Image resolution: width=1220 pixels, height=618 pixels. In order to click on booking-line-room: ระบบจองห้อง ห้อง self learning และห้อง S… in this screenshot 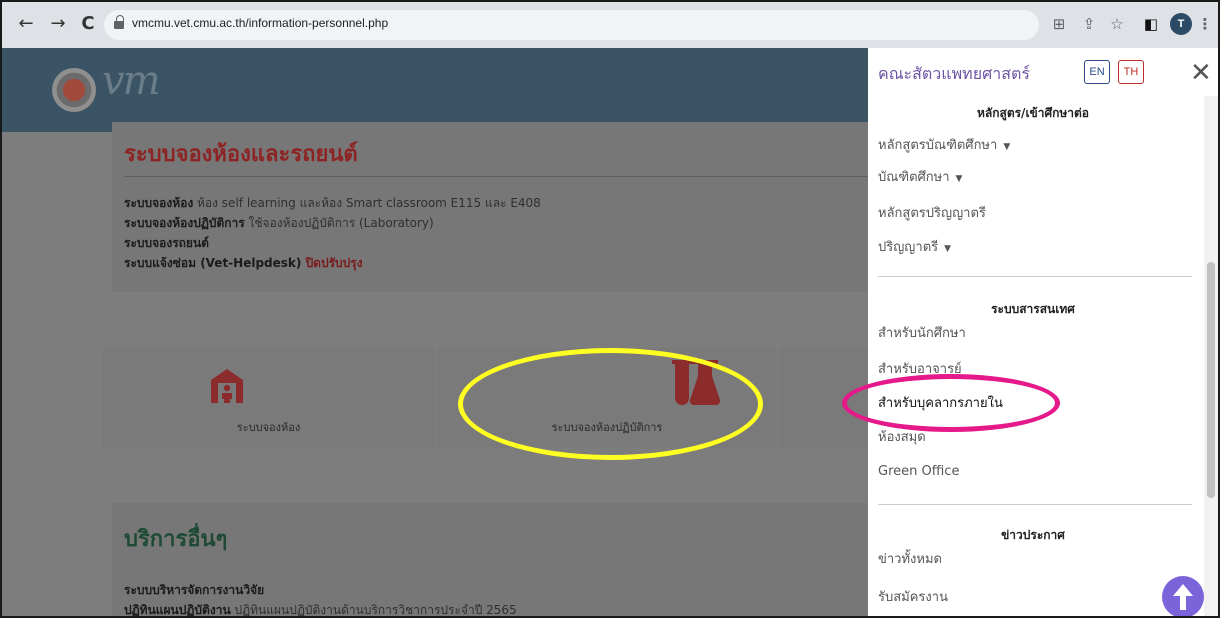, I will do `click(332, 203)`.